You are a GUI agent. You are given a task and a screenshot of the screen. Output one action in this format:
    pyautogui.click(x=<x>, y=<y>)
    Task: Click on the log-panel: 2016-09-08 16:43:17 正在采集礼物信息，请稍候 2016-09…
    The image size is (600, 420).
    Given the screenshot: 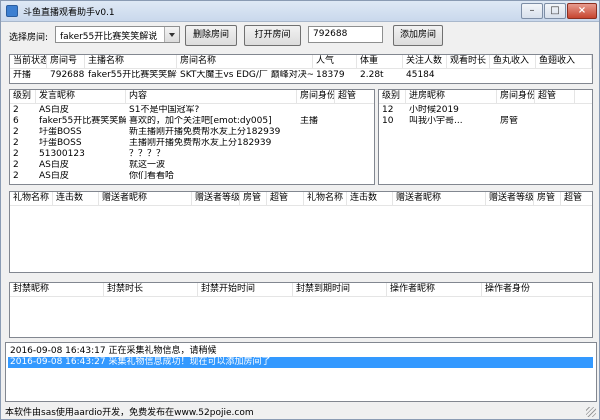 What is the action you would take?
    pyautogui.click(x=301, y=372)
    